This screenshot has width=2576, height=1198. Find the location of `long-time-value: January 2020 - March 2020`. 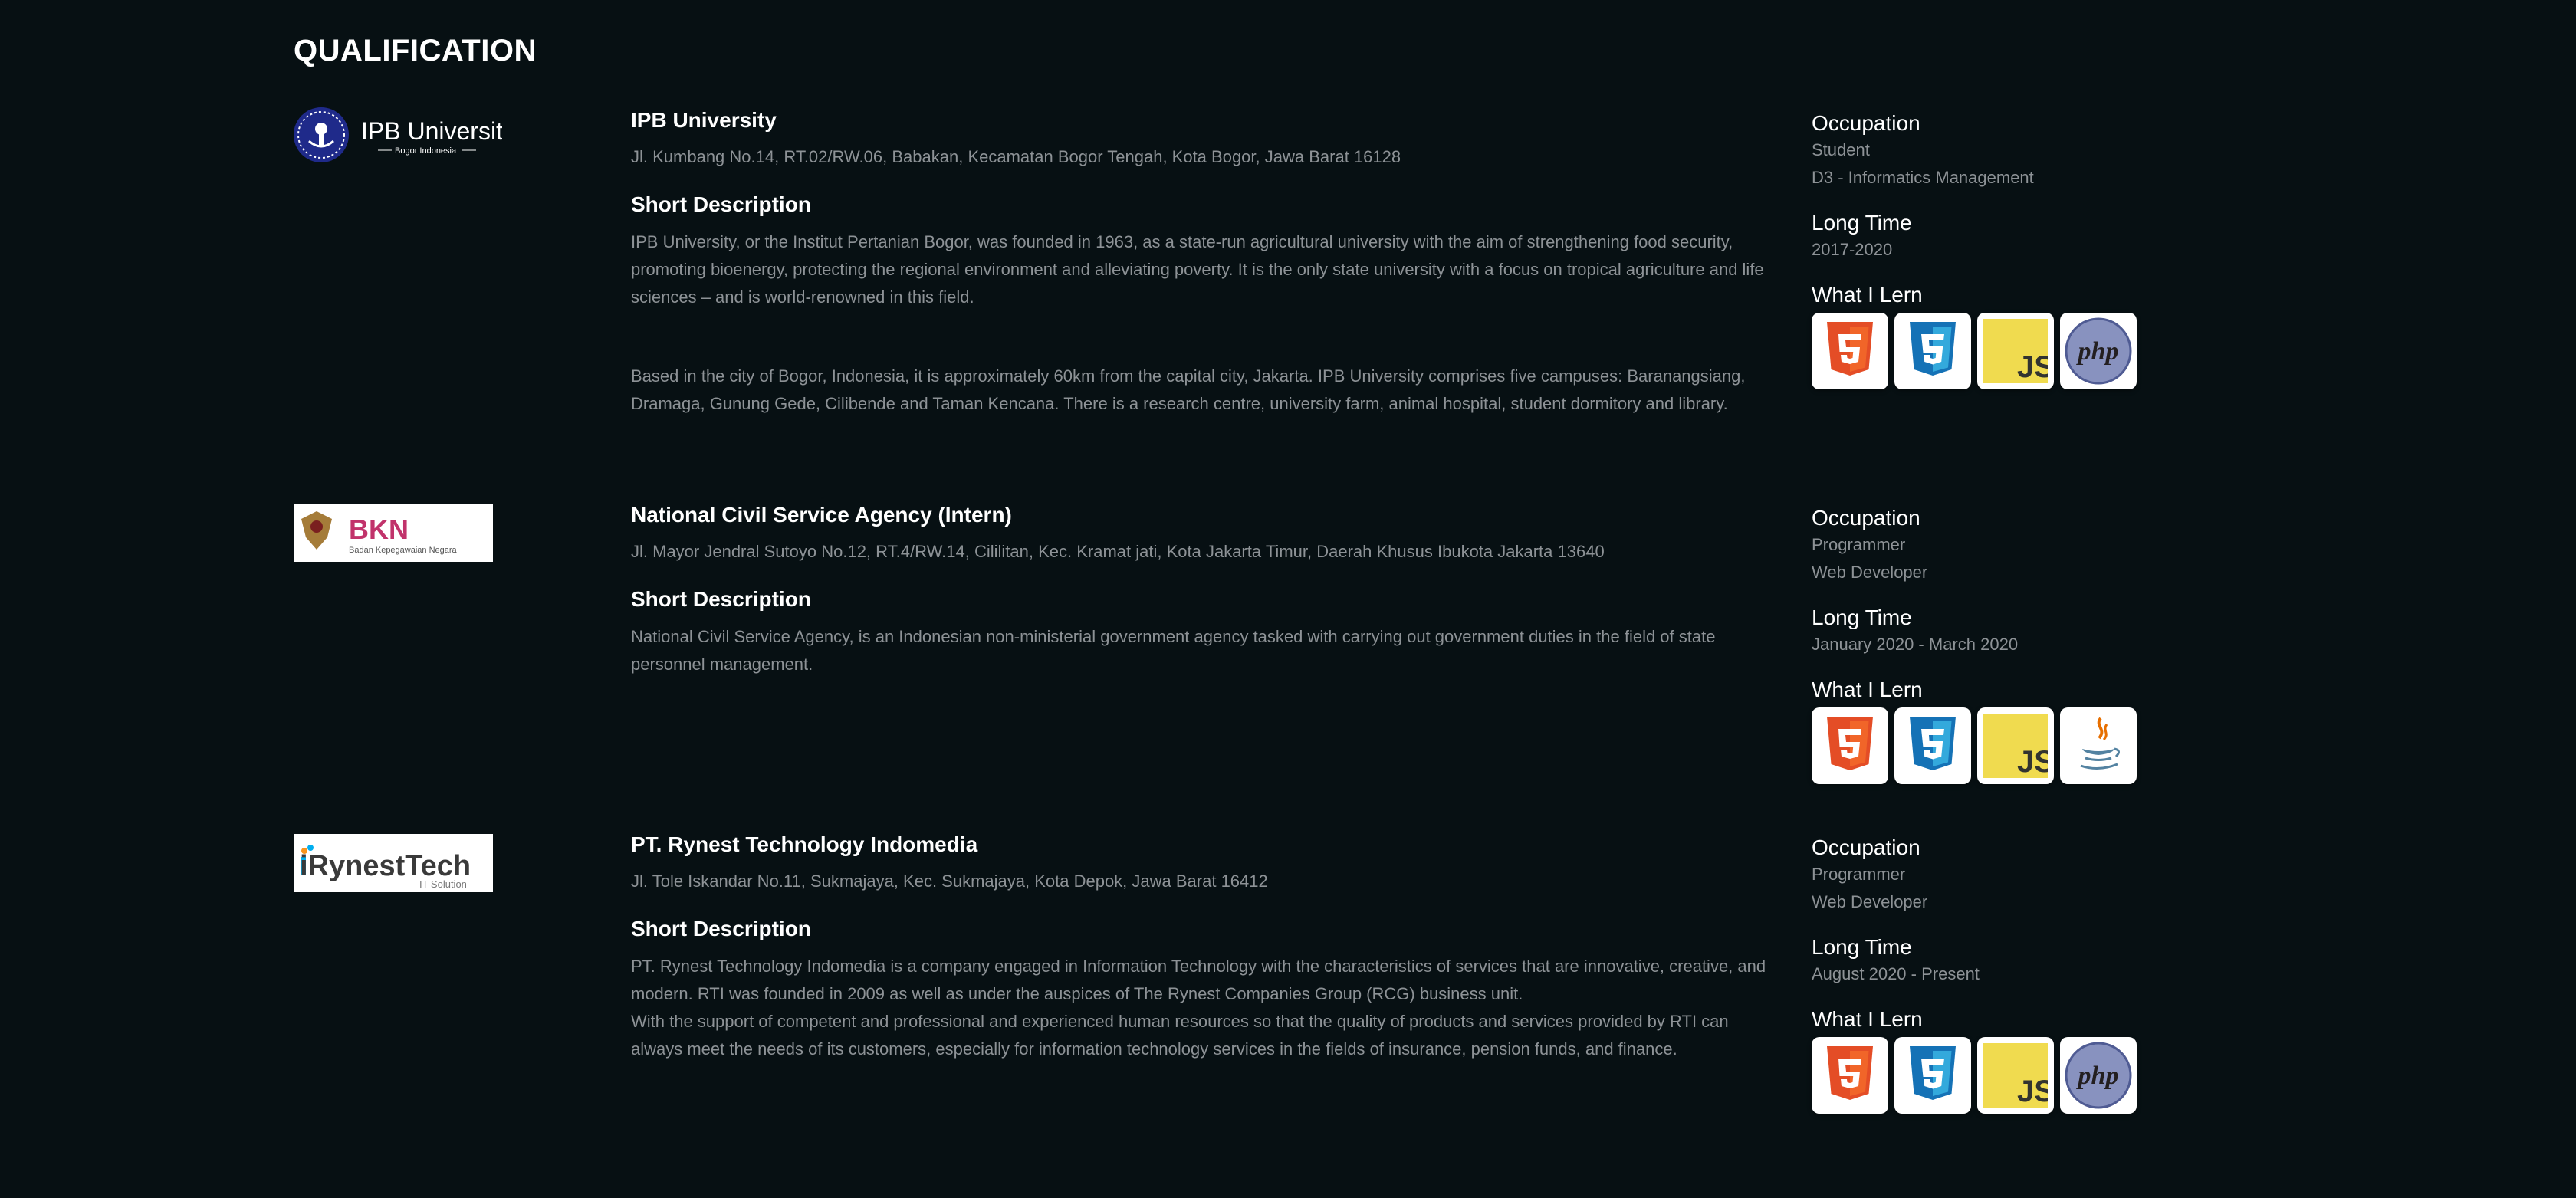

long-time-value: January 2020 - March 2020 is located at coordinates (1916, 644).